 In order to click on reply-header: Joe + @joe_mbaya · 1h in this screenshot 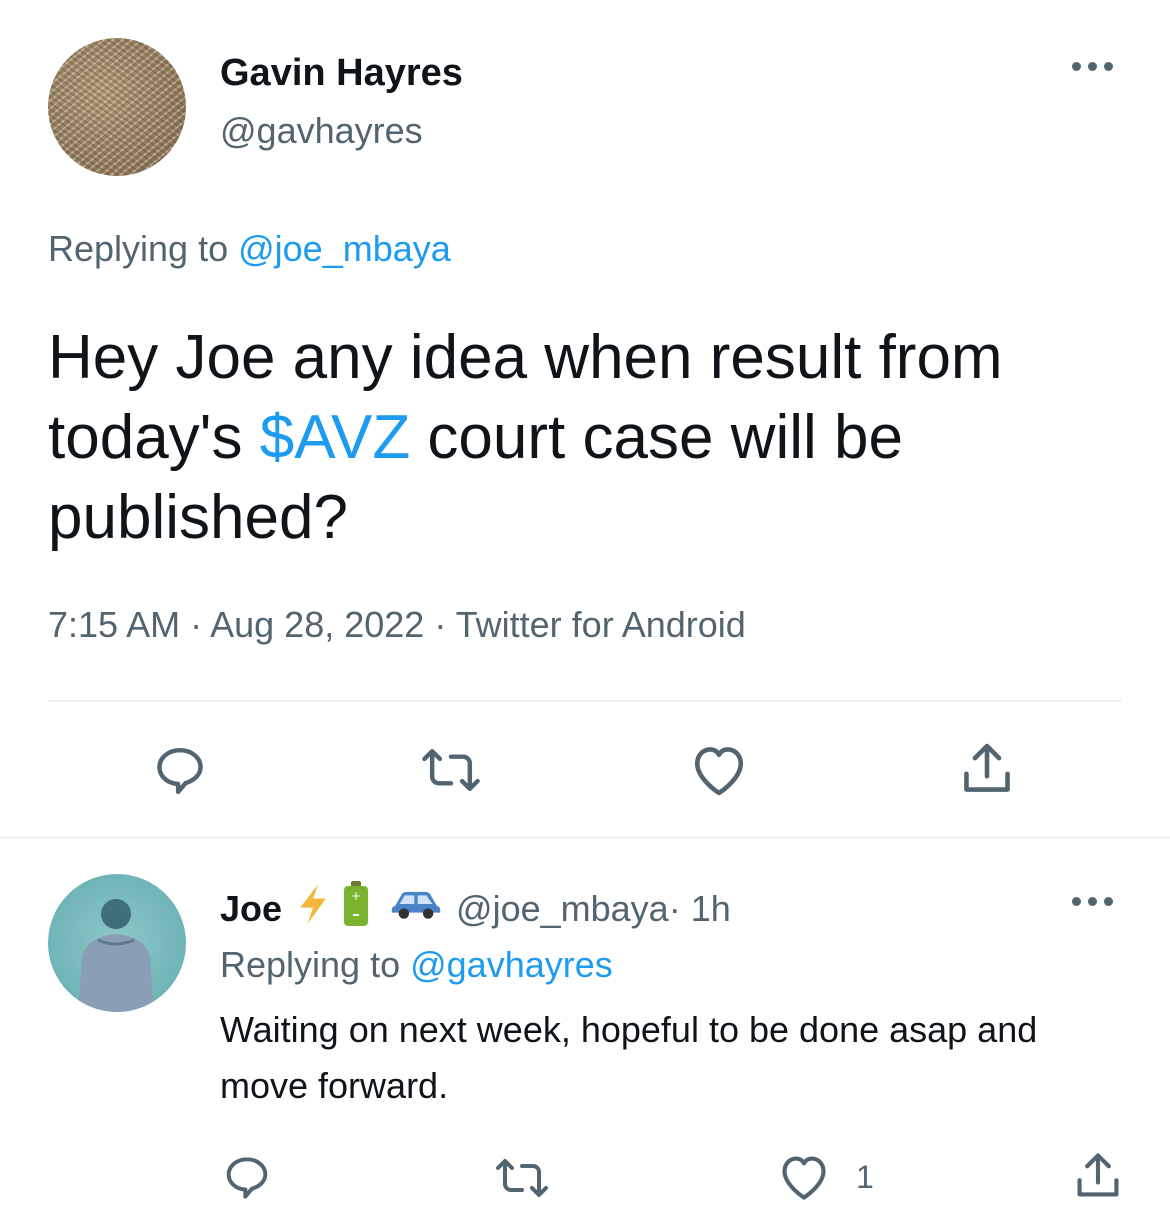, I will do `click(475, 908)`.